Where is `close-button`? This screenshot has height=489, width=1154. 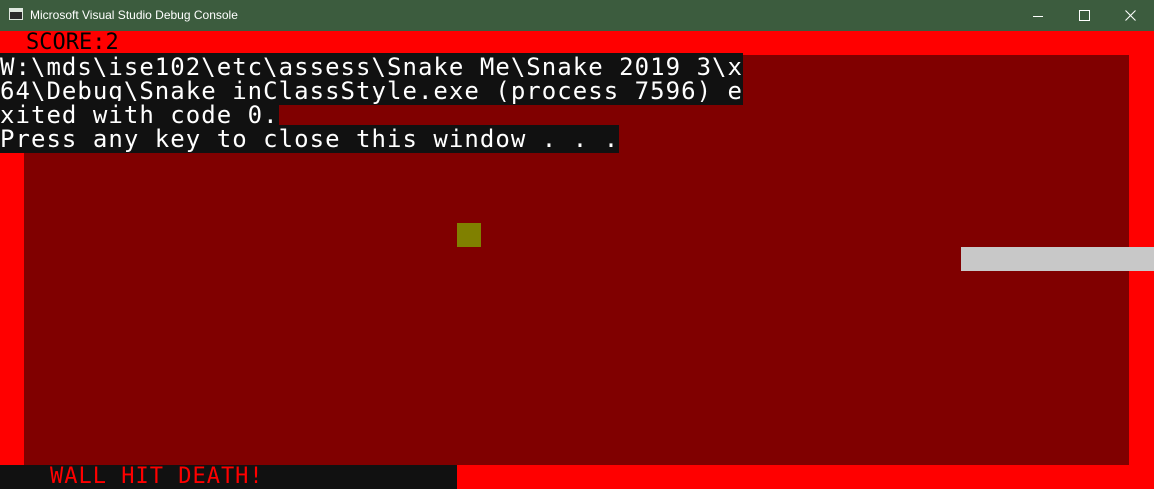 close-button is located at coordinates (1131, 15).